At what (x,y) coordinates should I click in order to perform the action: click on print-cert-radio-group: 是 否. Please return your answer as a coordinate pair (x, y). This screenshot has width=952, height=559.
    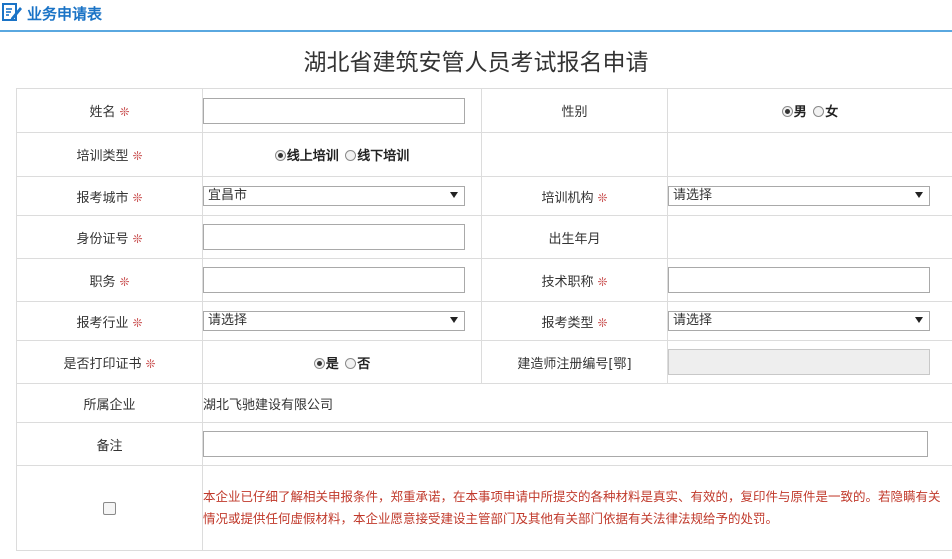
    Looking at the image, I should click on (342, 362).